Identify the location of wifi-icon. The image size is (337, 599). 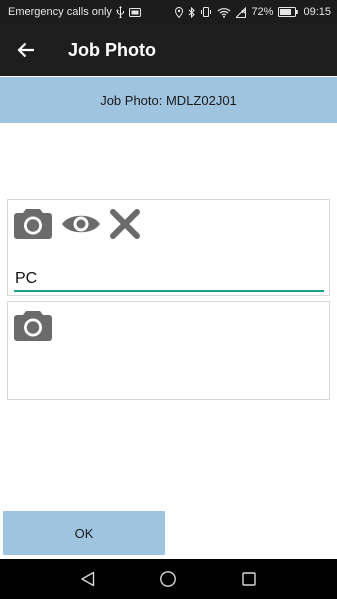
(224, 12).